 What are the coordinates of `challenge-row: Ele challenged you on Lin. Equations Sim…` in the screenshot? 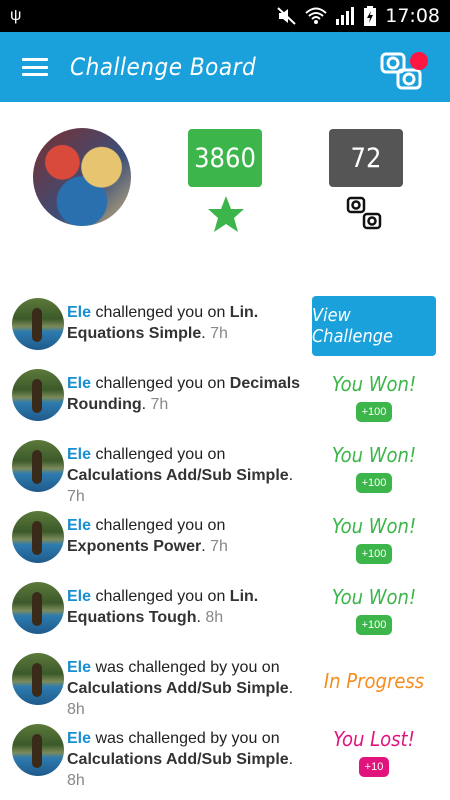 It's located at (225, 325).